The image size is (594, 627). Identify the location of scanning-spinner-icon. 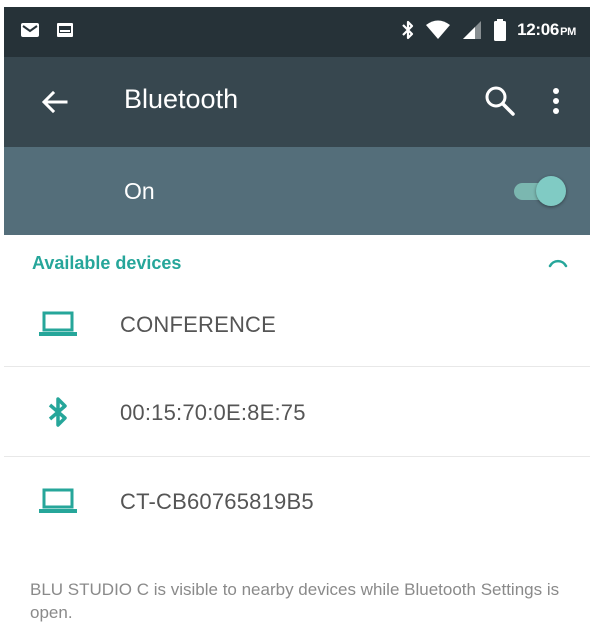
(558, 263).